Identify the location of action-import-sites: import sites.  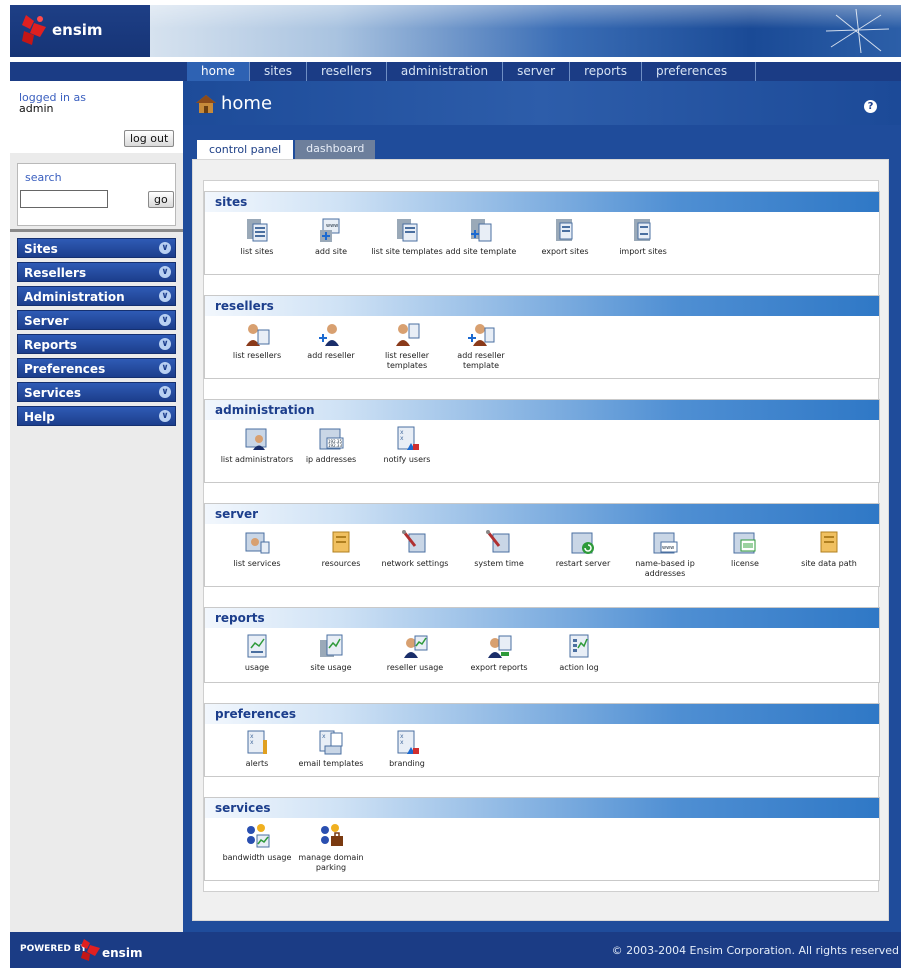
(643, 236).